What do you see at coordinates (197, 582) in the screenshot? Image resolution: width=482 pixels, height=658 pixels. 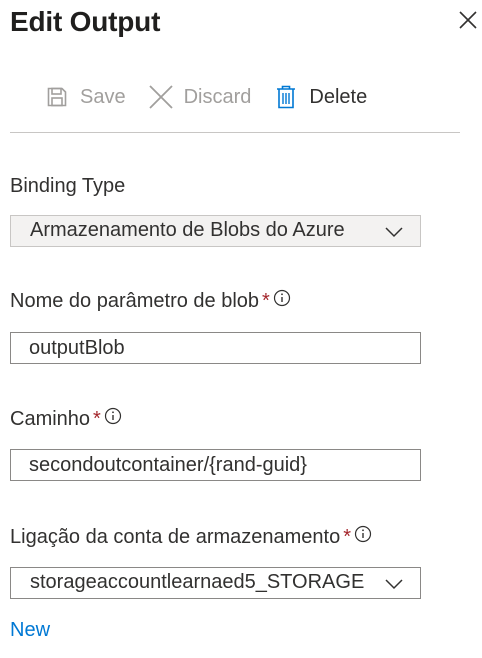 I see `storage-connection-value: storageaccountlearnaed5_STORAGE` at bounding box center [197, 582].